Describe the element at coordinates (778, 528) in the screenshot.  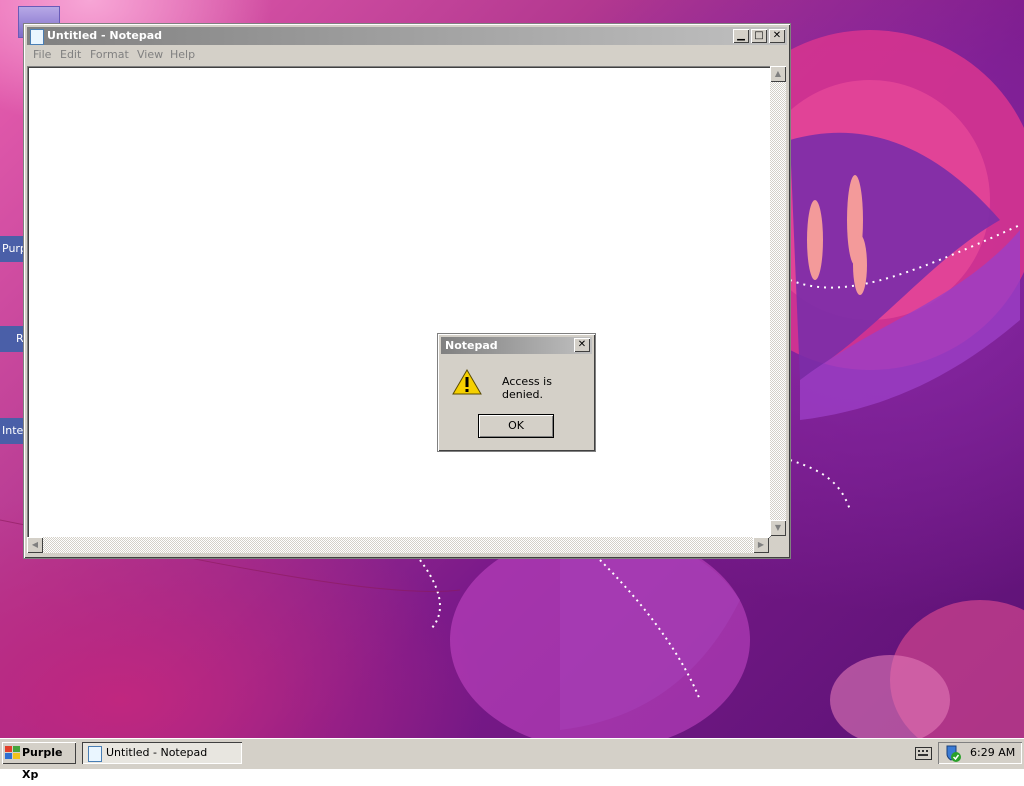
I see `scroll-down-icon: ▼` at that location.